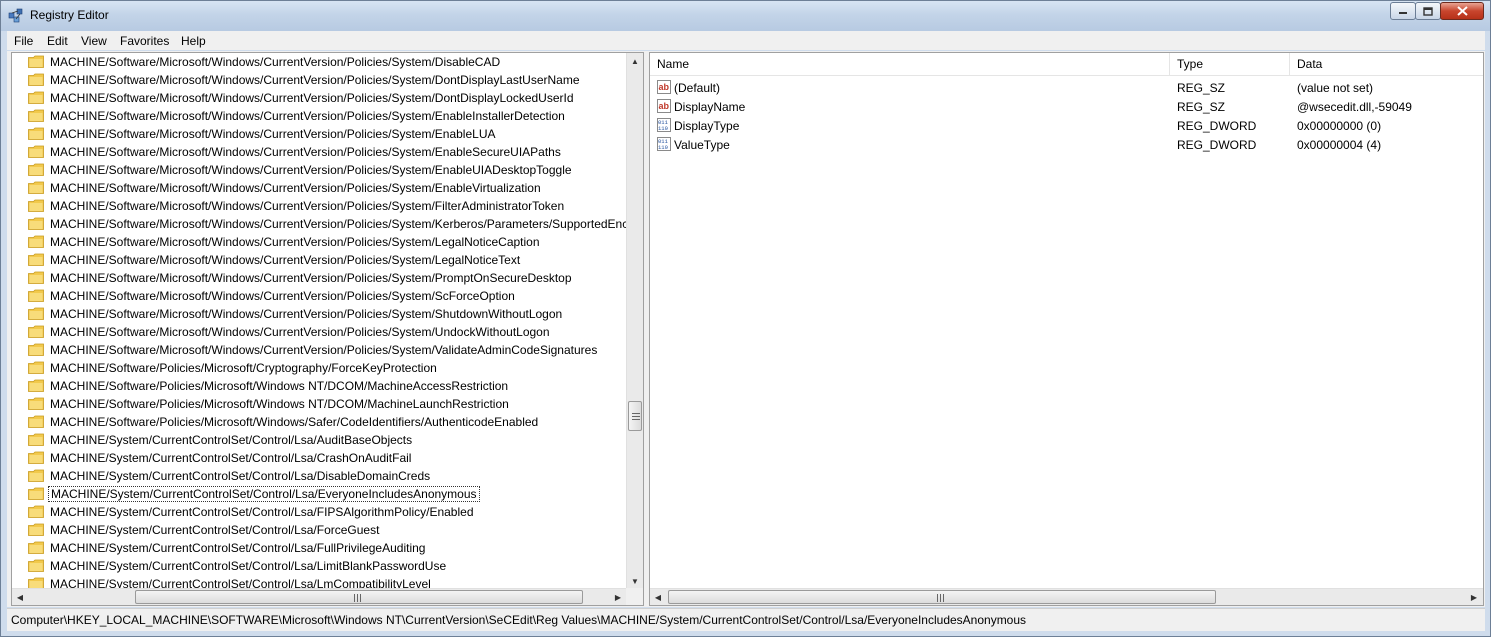  I want to click on list-row: ab (Default) REG_SZ (value not set), so click(1066, 87).